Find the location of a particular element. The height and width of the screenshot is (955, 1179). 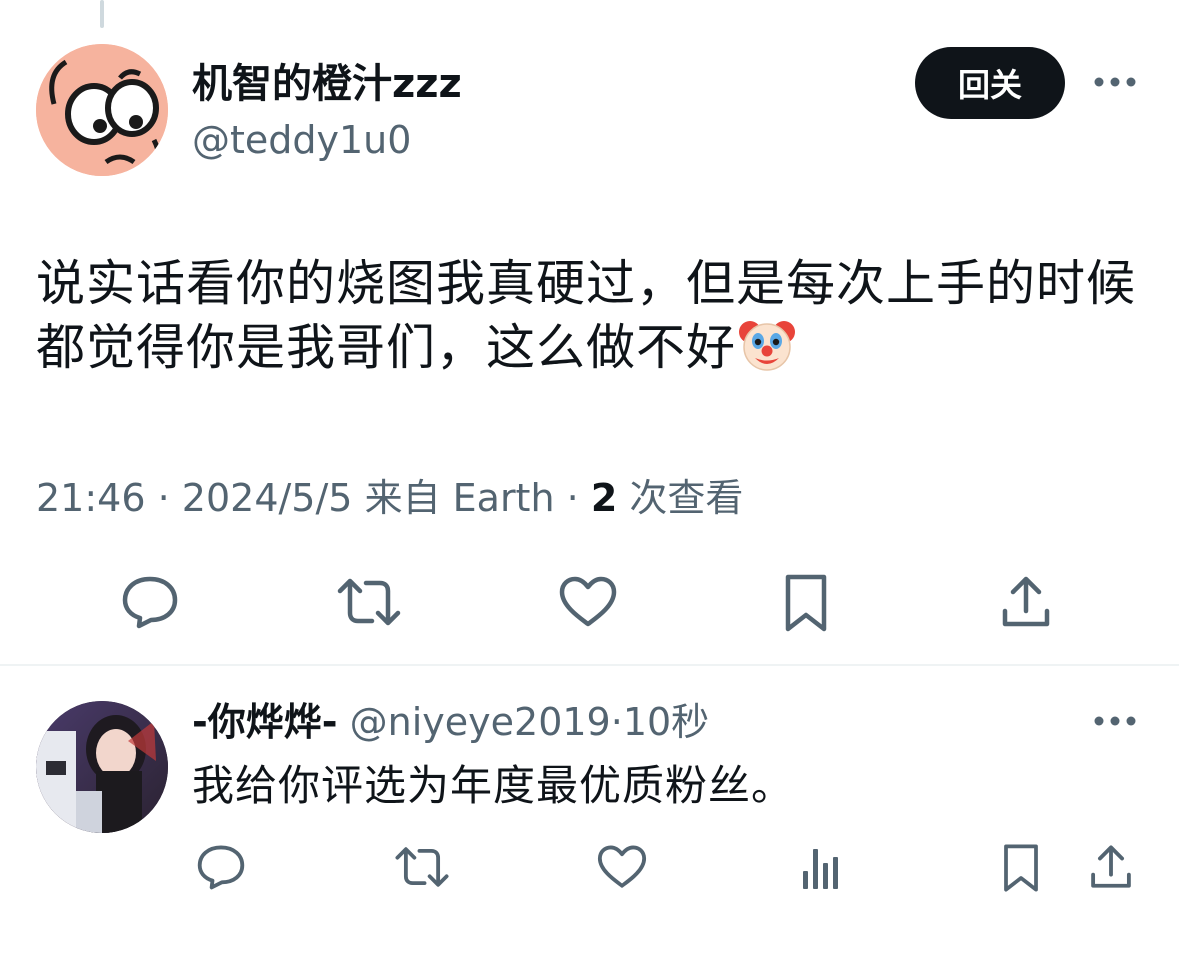

reply-retweet-button is located at coordinates (422, 867).